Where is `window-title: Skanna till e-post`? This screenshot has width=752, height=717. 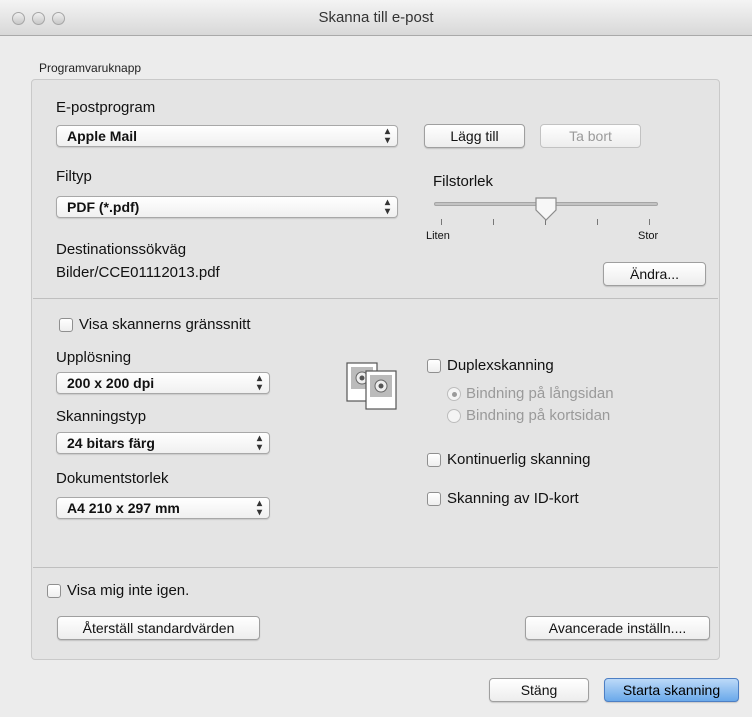 window-title: Skanna till e-post is located at coordinates (376, 17).